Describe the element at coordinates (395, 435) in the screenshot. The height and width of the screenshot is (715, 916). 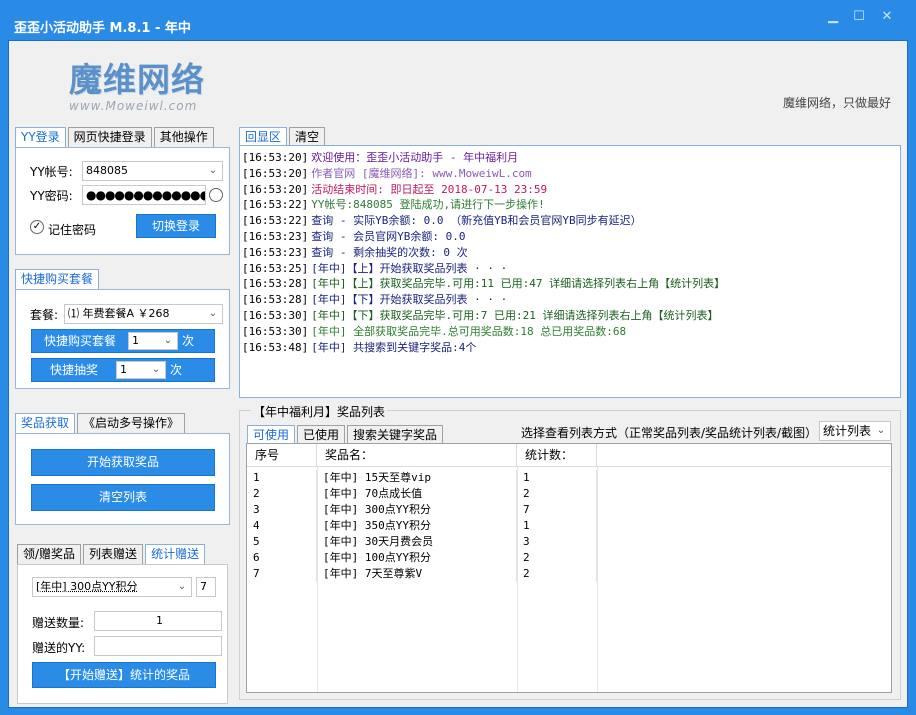
I see `tab-search-keyword: 搜索关键字奖品` at that location.